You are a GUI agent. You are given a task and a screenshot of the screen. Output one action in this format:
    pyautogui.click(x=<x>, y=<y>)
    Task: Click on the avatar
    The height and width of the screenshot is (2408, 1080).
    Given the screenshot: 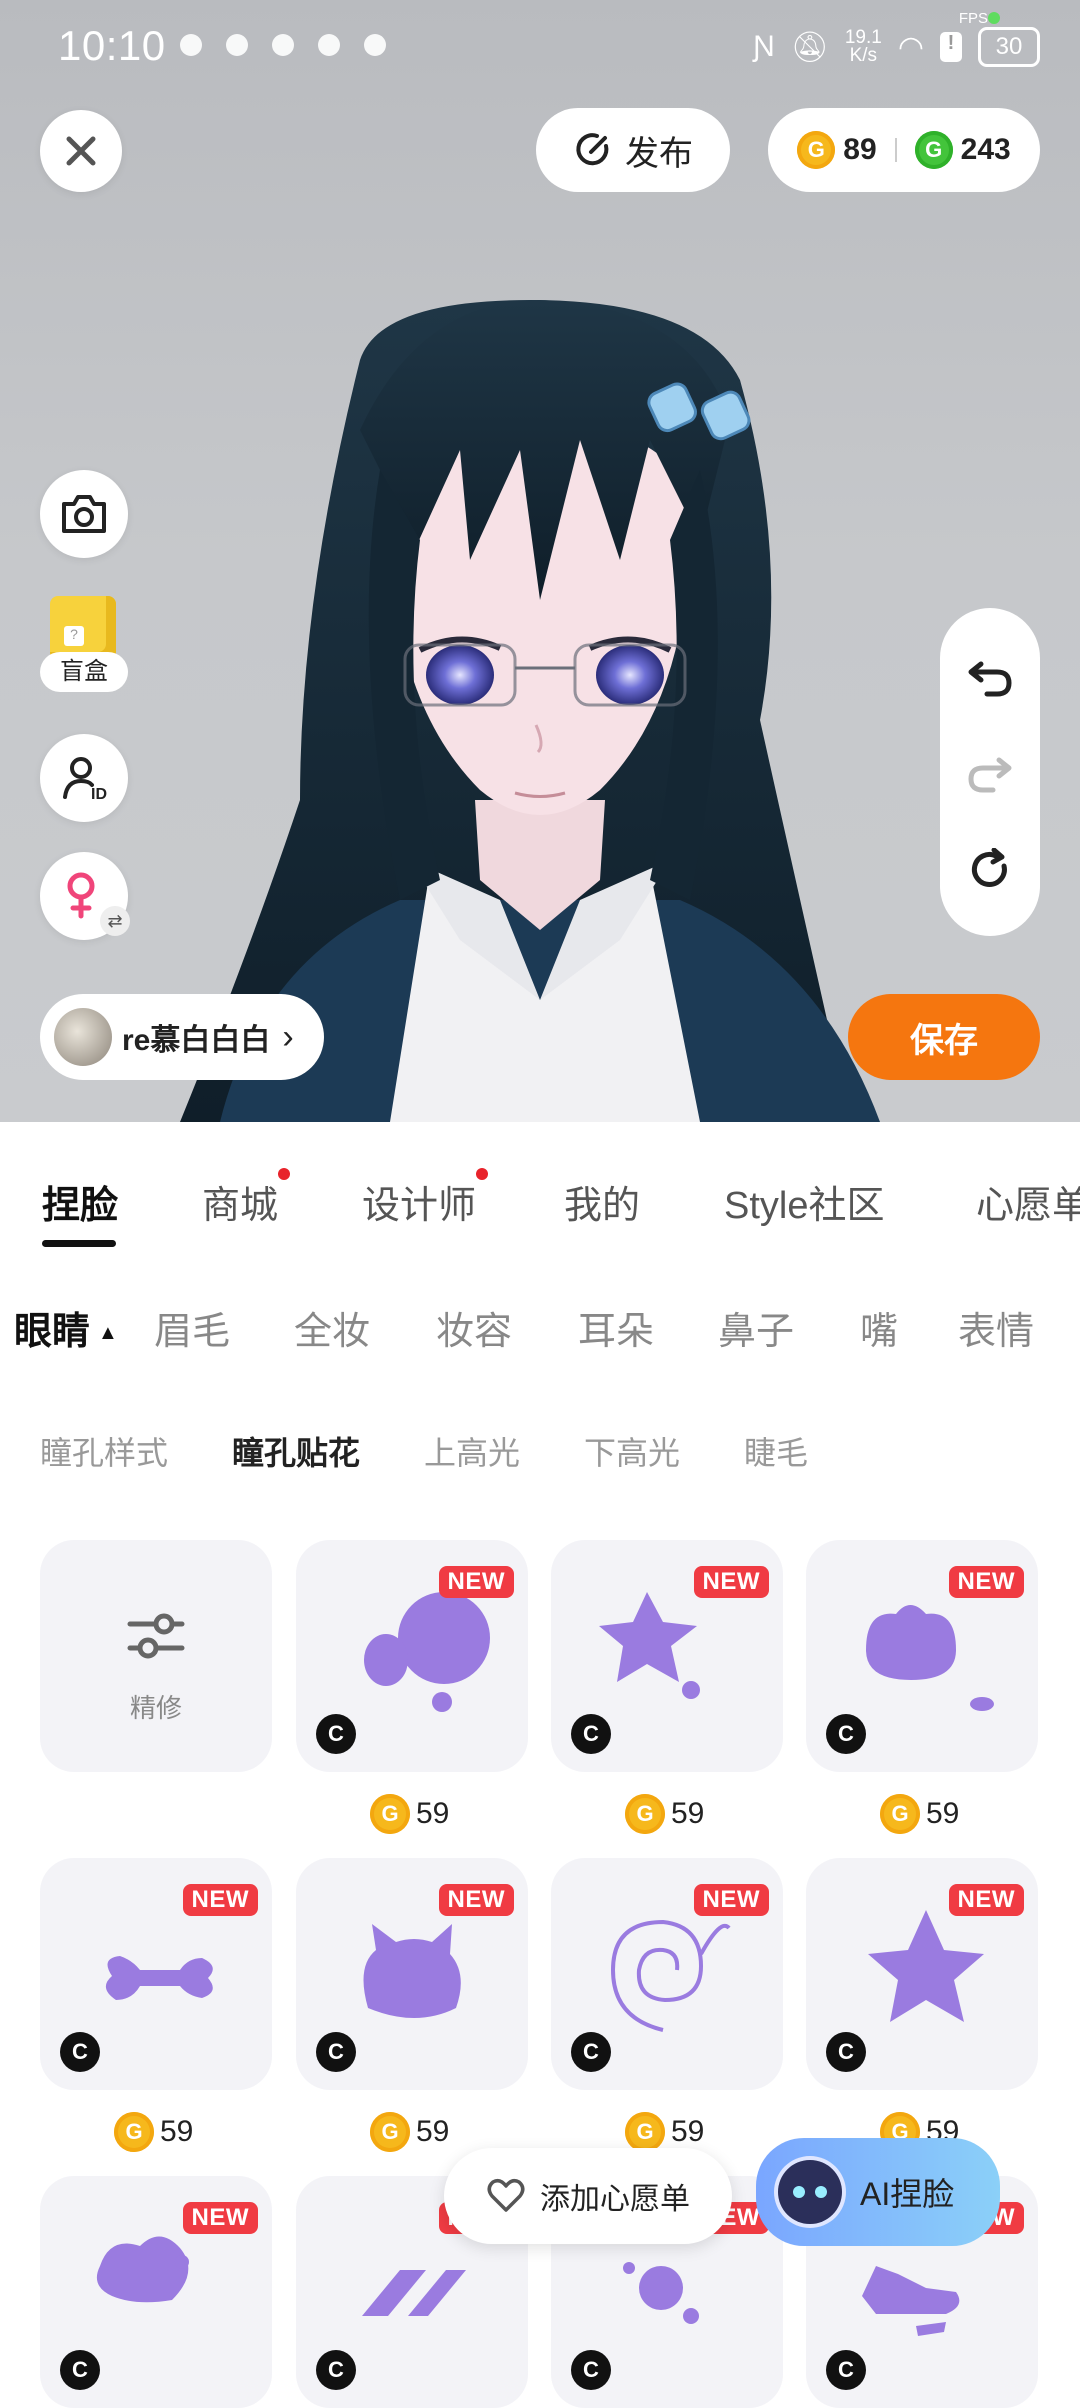 What is the action you would take?
    pyautogui.click(x=83, y=1037)
    